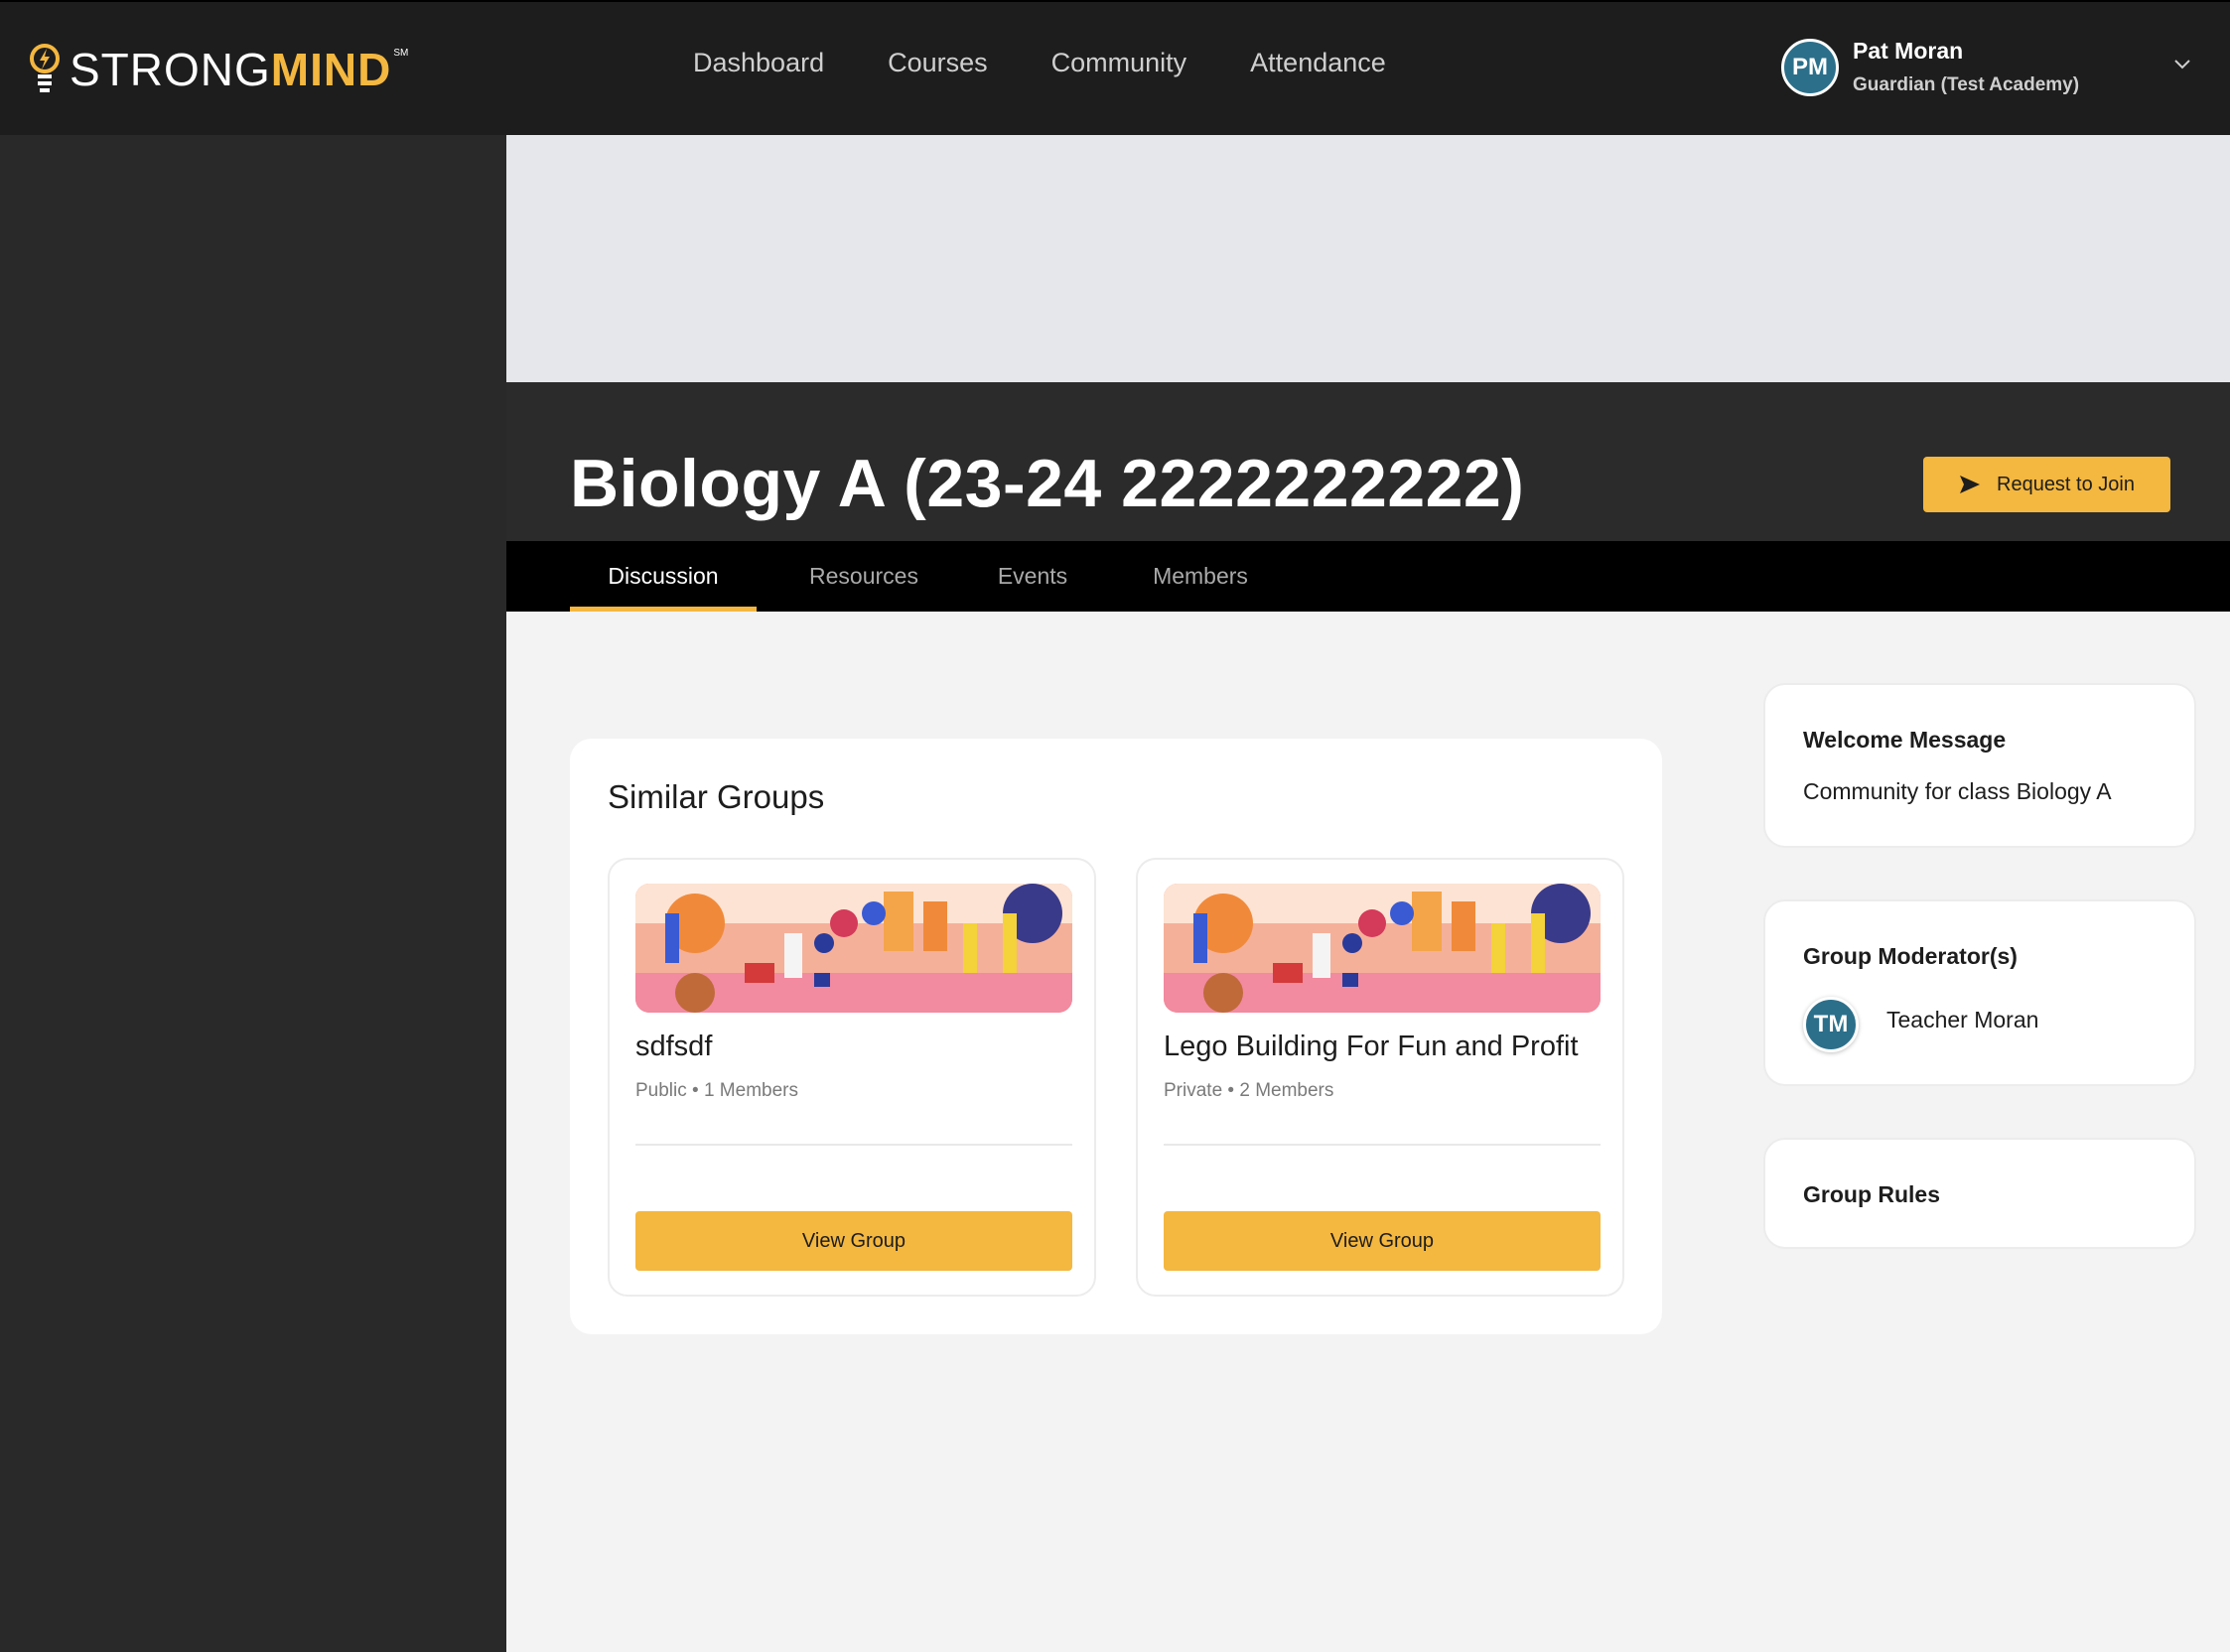 The image size is (2230, 1652). I want to click on logo-wordmark: STRONGMIND, so click(231, 69).